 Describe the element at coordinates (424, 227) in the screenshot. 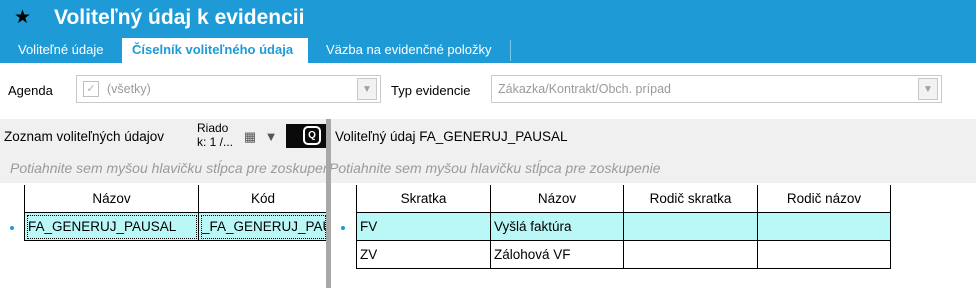

I see `cell-skratka: FV` at that location.